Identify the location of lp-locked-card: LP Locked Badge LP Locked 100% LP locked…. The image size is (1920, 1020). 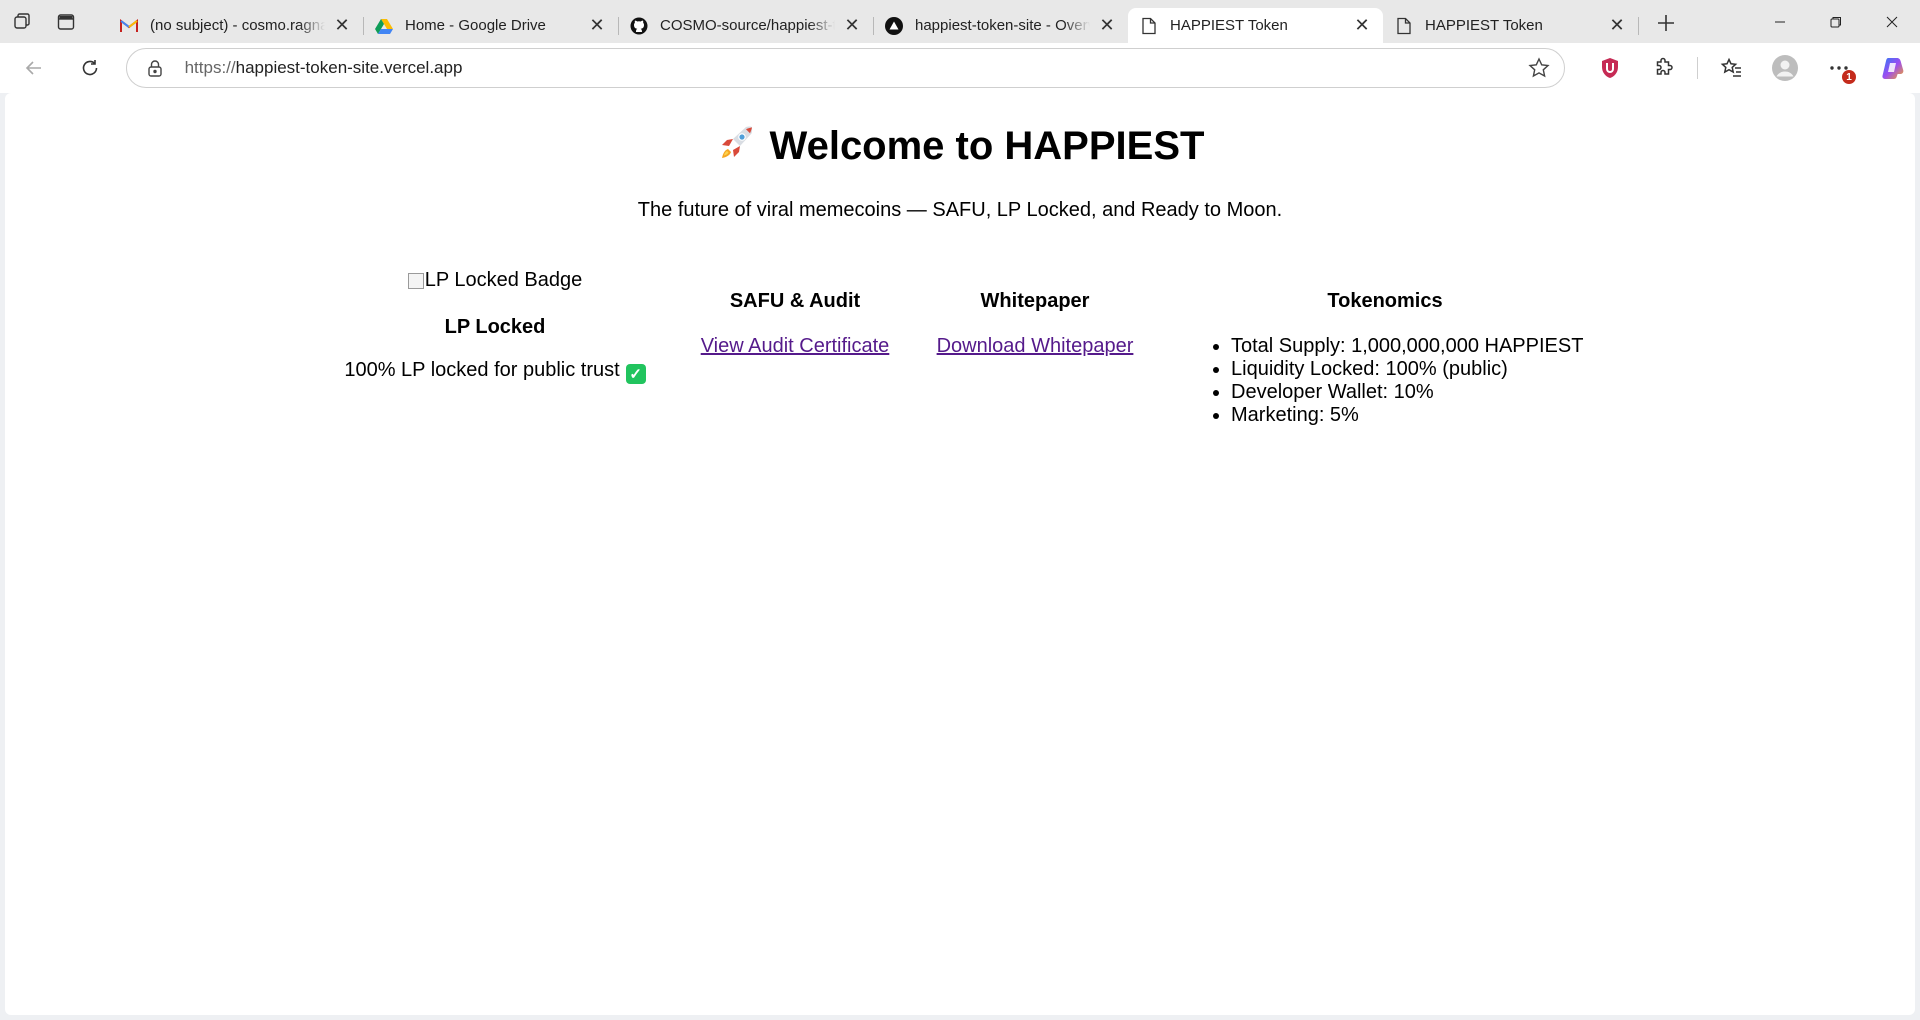
(495, 326).